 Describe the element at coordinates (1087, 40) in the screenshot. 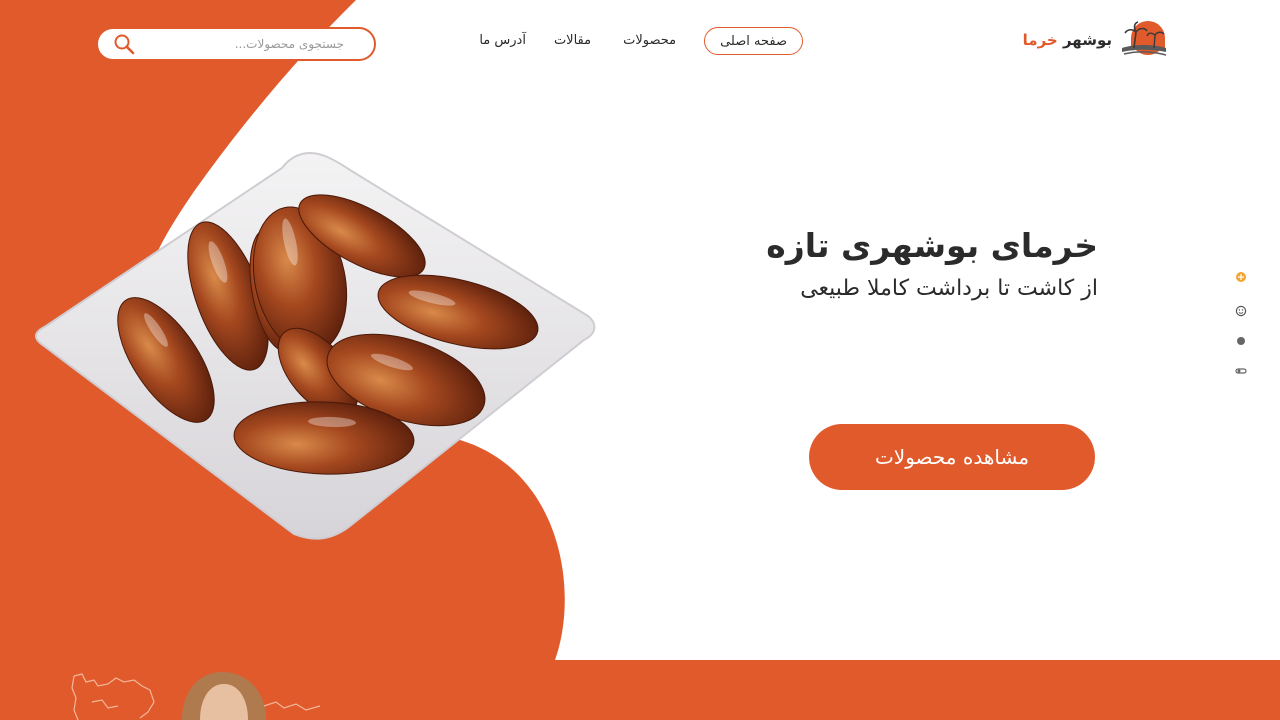

I see `brand-name-part1: بوشهر` at that location.